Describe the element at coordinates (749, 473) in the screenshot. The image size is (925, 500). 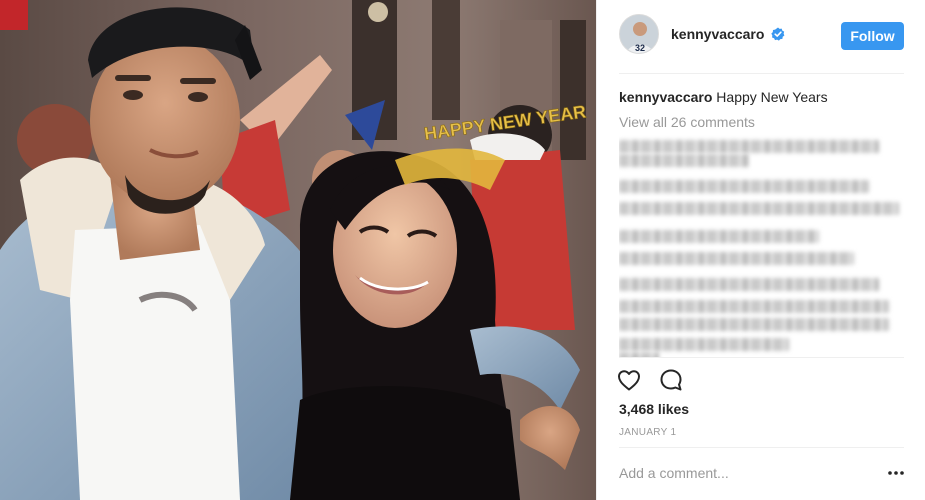
I see `add-comment-input` at that location.